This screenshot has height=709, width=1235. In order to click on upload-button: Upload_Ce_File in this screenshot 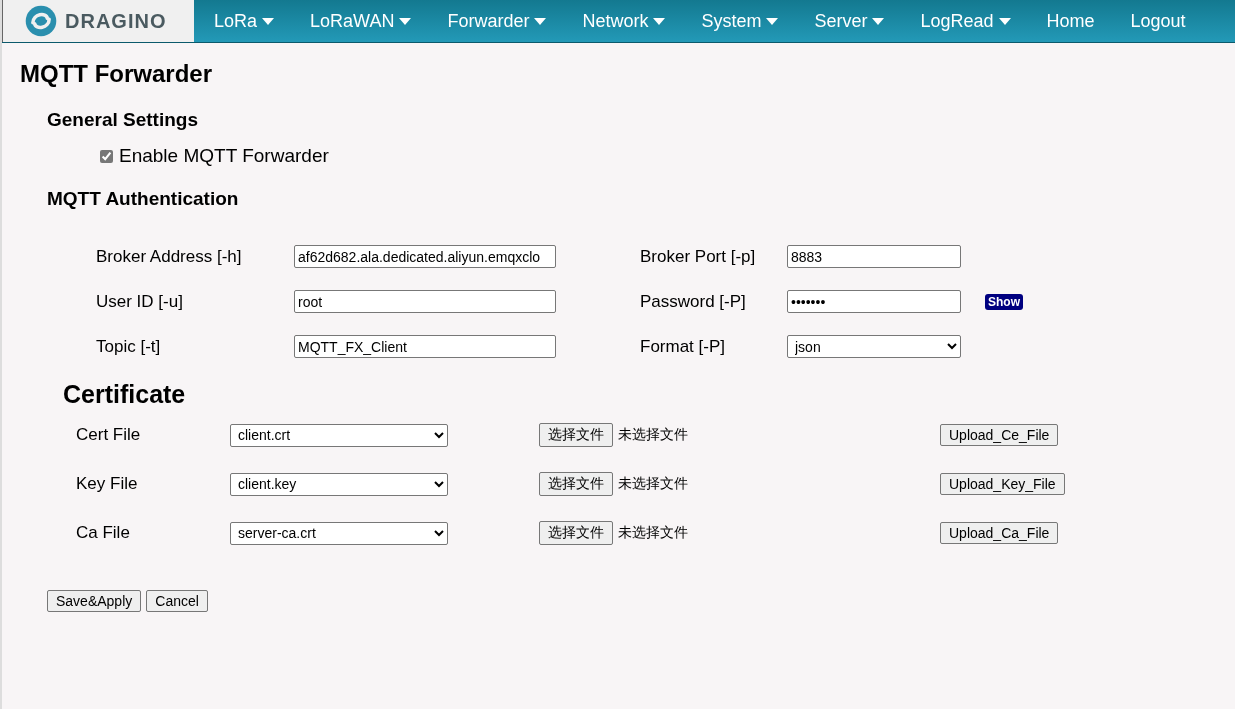, I will do `click(999, 435)`.